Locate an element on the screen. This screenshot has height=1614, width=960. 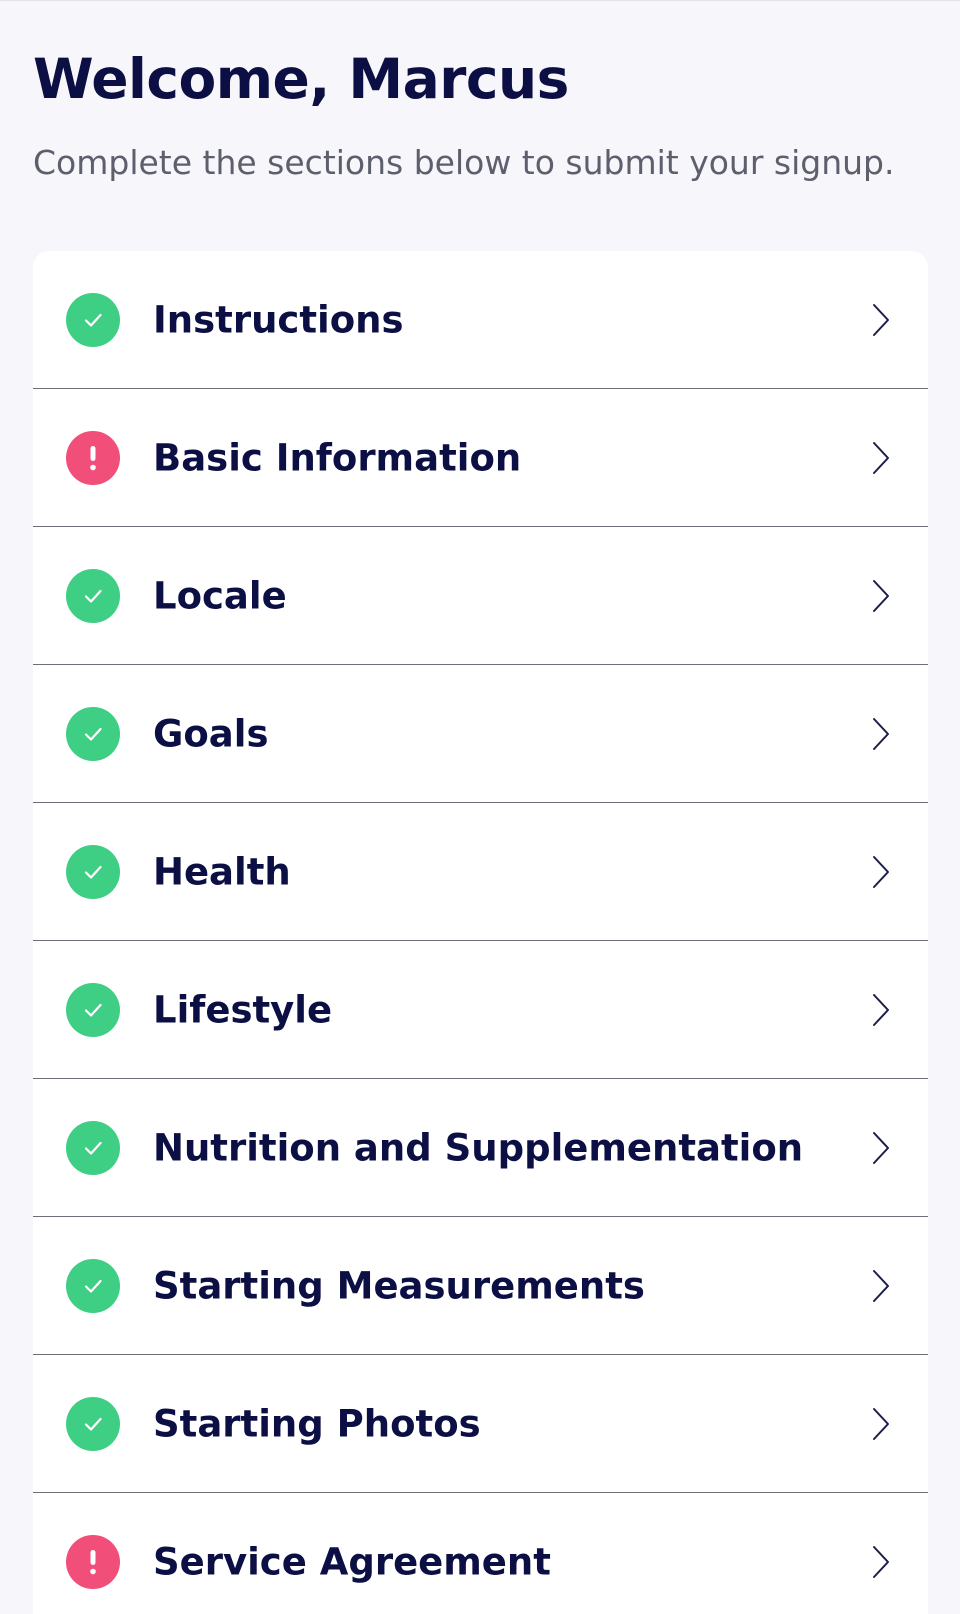
section-label: Instructions is located at coordinates (278, 319).